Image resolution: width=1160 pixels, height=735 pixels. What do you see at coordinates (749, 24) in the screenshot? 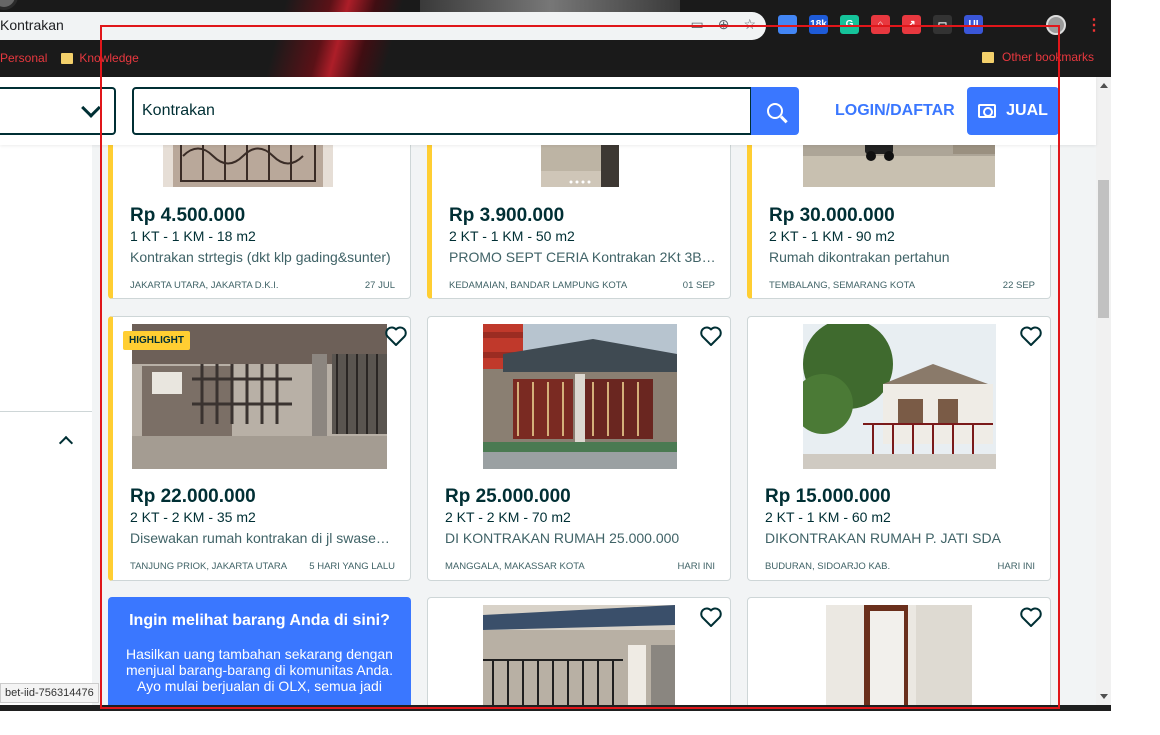
I see `star-icon: ☆` at bounding box center [749, 24].